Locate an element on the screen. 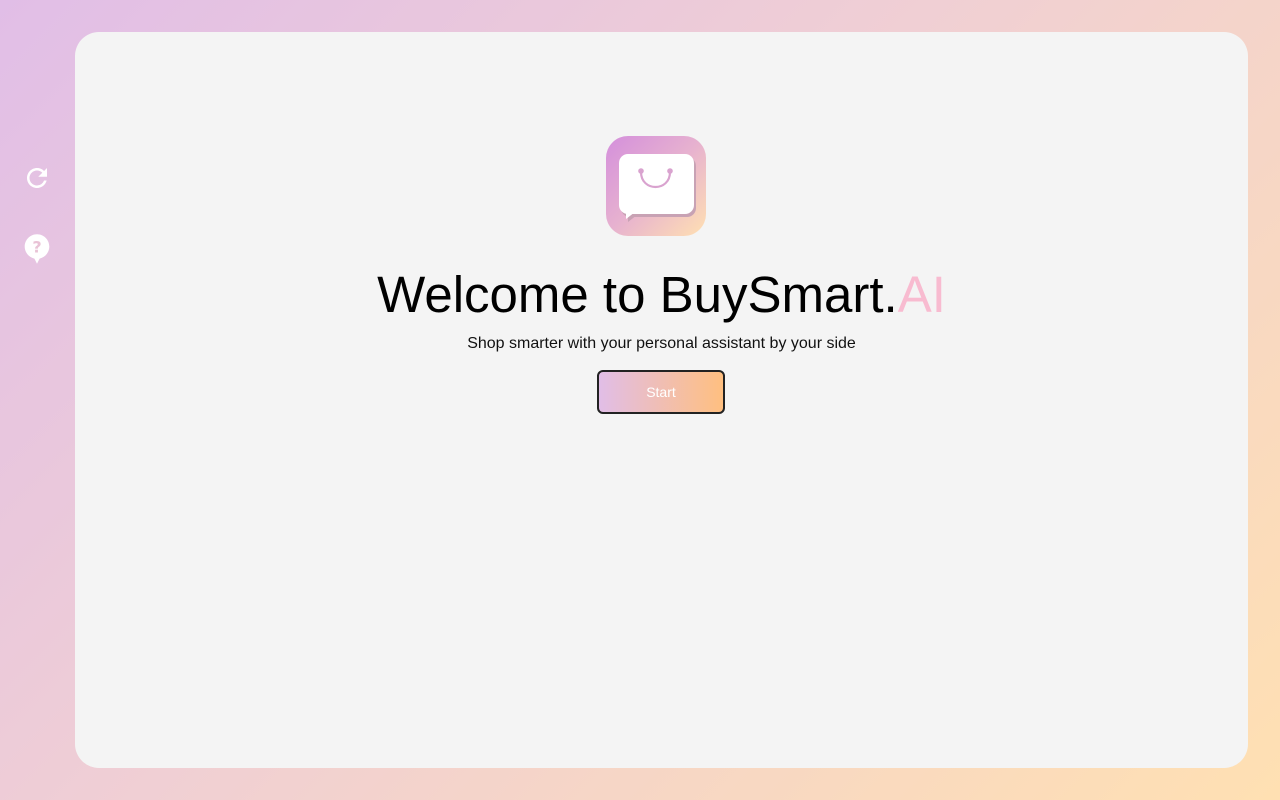  shopping-bag-chat-icon is located at coordinates (657, 188).